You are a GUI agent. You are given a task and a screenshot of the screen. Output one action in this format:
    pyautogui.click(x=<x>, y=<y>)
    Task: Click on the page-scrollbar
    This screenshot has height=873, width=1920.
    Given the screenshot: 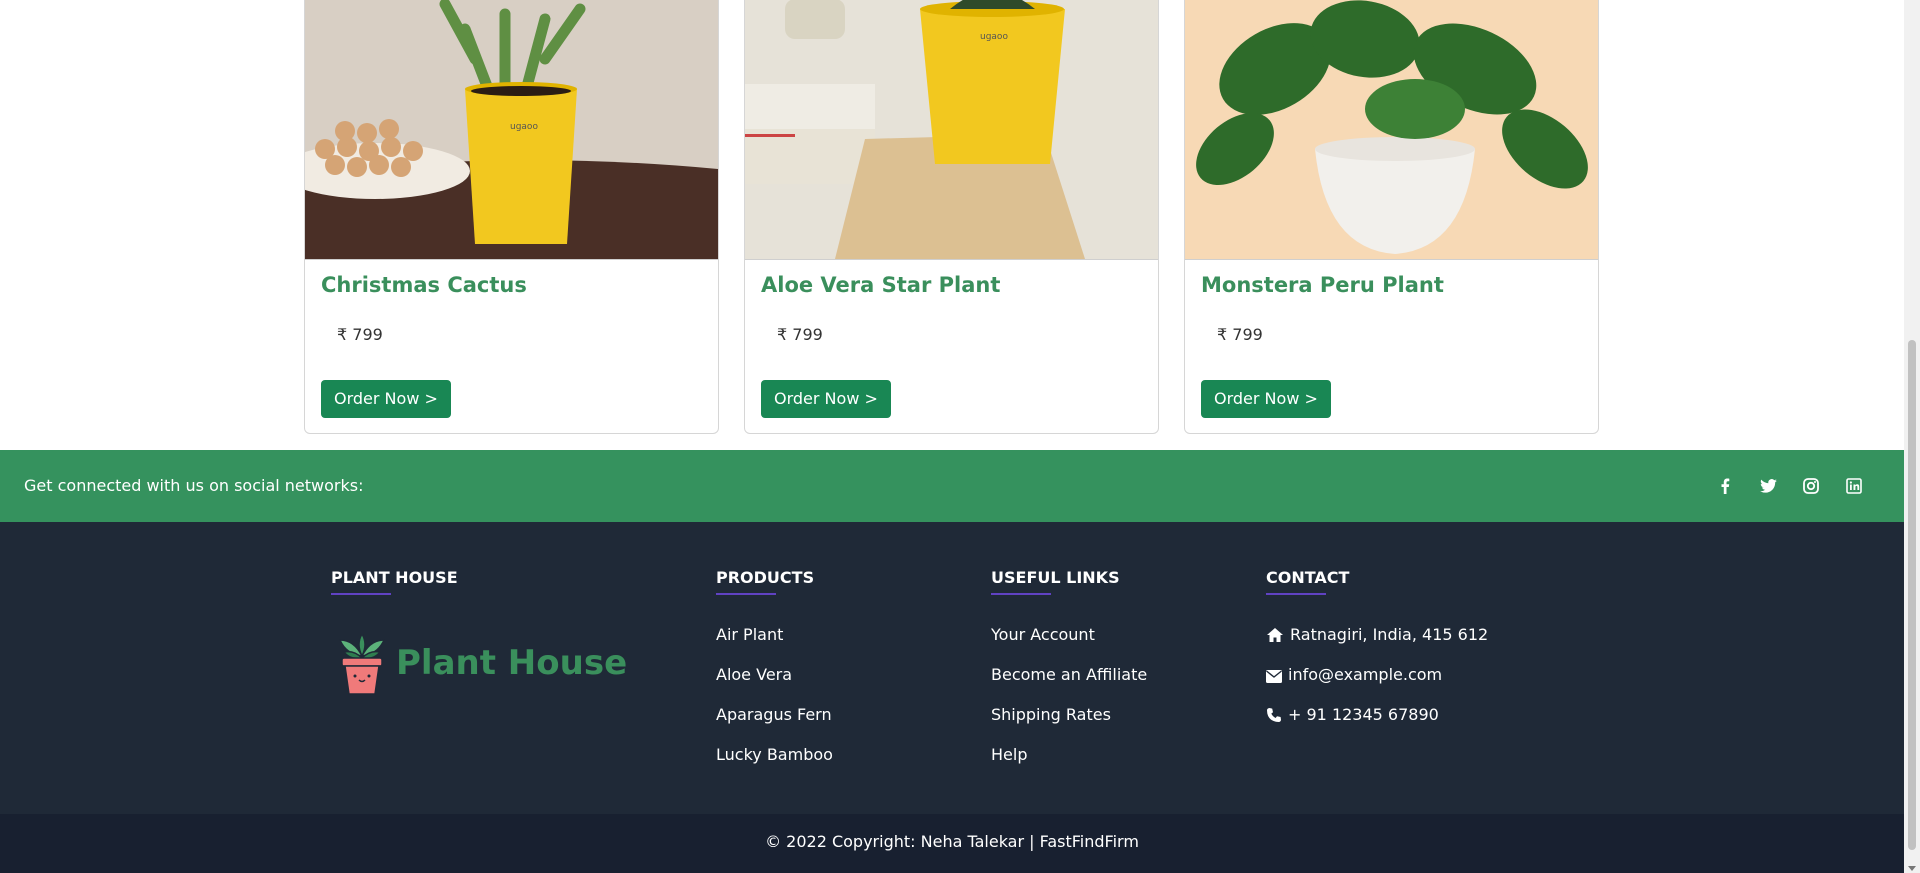 What is the action you would take?
    pyautogui.click(x=1912, y=436)
    